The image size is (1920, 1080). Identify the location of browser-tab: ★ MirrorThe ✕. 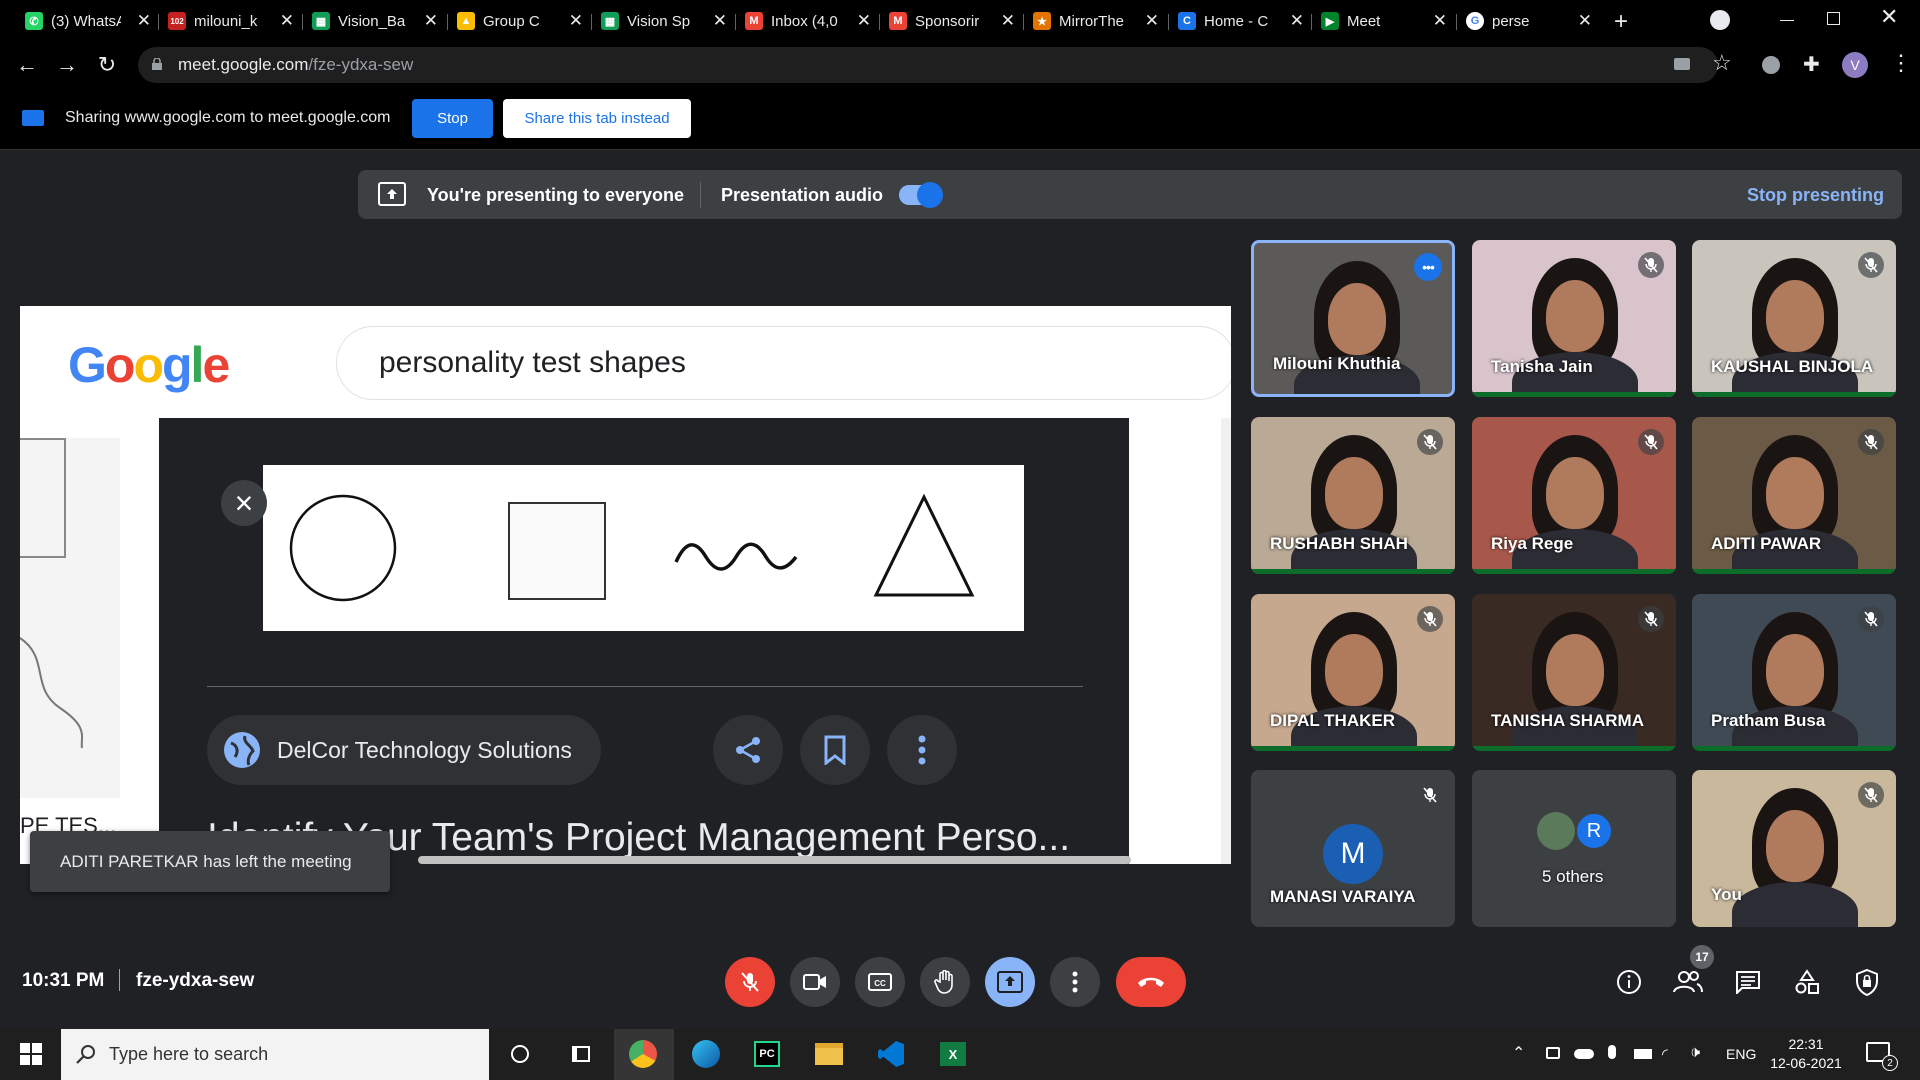
(1095, 21).